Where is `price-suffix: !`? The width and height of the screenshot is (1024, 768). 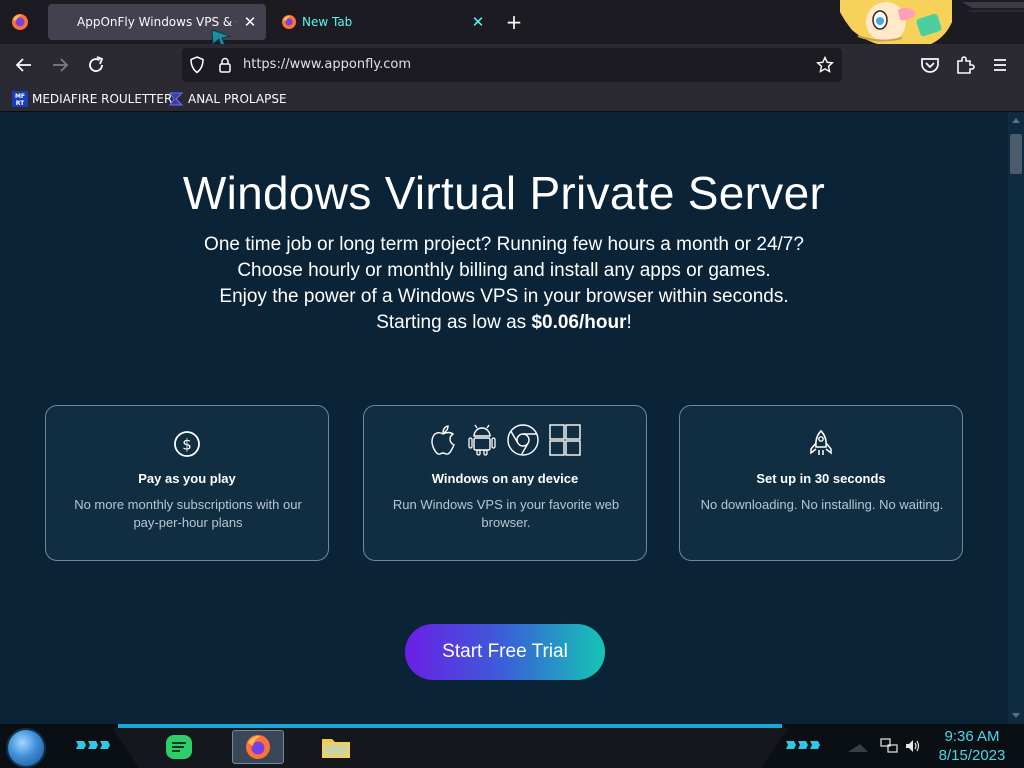
price-suffix: ! is located at coordinates (629, 322).